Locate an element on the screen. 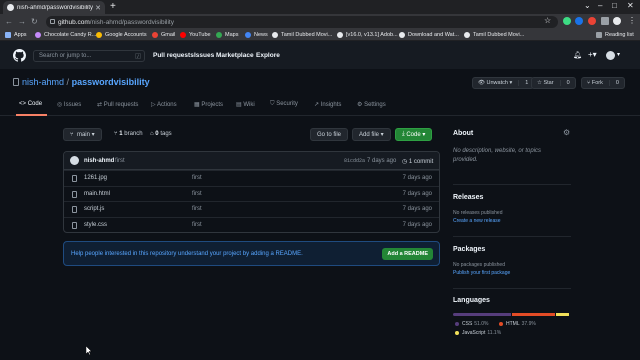  watchers-count: 1 is located at coordinates (523, 83).